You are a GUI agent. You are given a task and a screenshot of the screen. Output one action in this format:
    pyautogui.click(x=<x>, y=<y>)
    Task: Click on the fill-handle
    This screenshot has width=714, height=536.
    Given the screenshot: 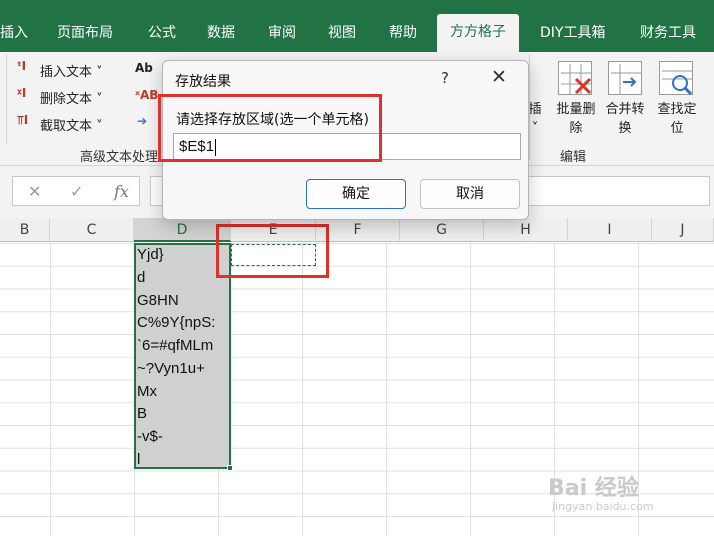 What is the action you would take?
    pyautogui.click(x=230, y=468)
    